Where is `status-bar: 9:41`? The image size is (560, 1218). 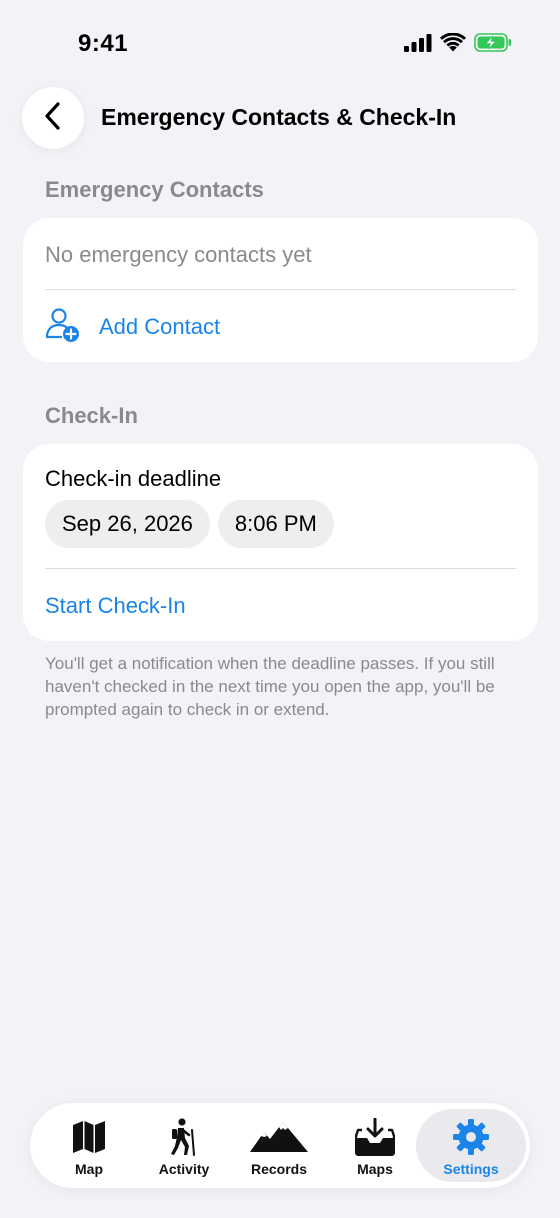
status-bar: 9:41 is located at coordinates (280, 45).